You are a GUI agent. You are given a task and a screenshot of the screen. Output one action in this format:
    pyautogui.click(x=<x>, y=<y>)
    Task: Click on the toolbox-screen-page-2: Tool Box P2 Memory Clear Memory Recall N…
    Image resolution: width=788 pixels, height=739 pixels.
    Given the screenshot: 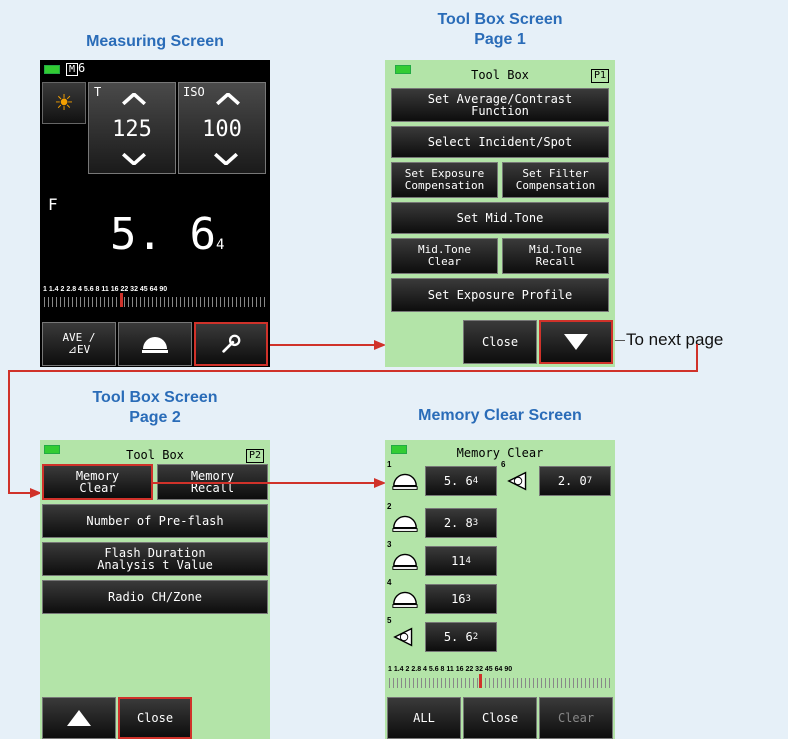 What is the action you would take?
    pyautogui.click(x=155, y=589)
    